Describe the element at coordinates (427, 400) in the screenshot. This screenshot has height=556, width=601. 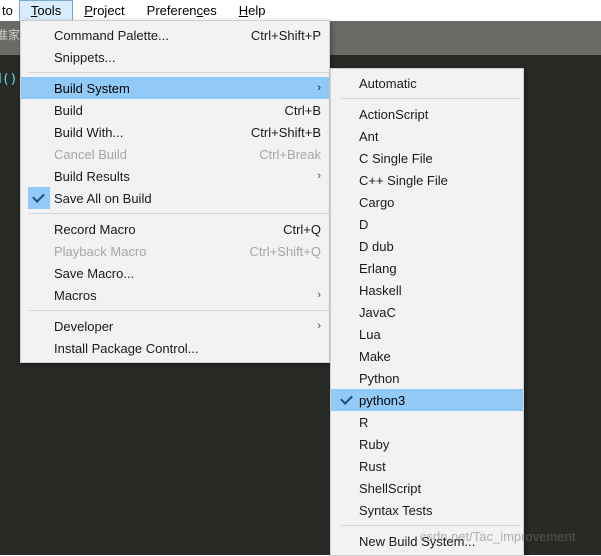
I see `menu-item-python3: python3` at that location.